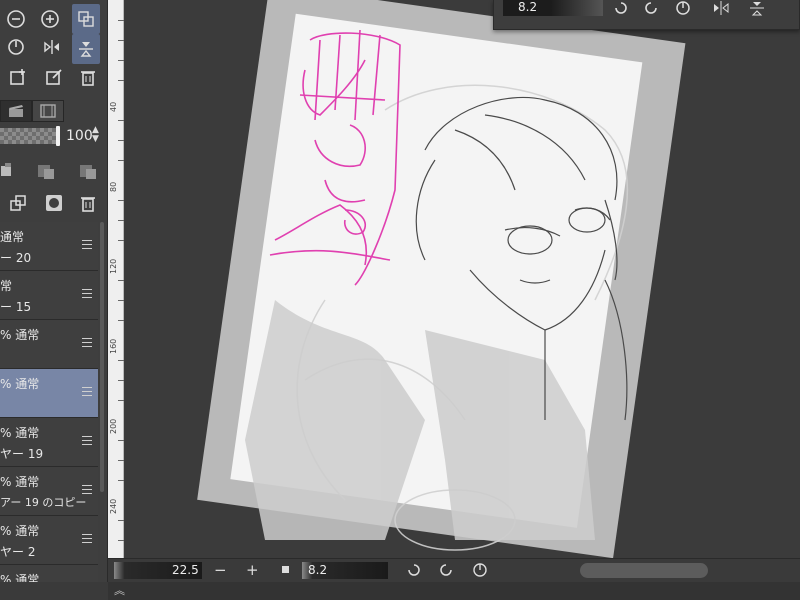 This screenshot has height=600, width=800. What do you see at coordinates (79, 136) in the screenshot?
I see `opacity-value: 100` at bounding box center [79, 136].